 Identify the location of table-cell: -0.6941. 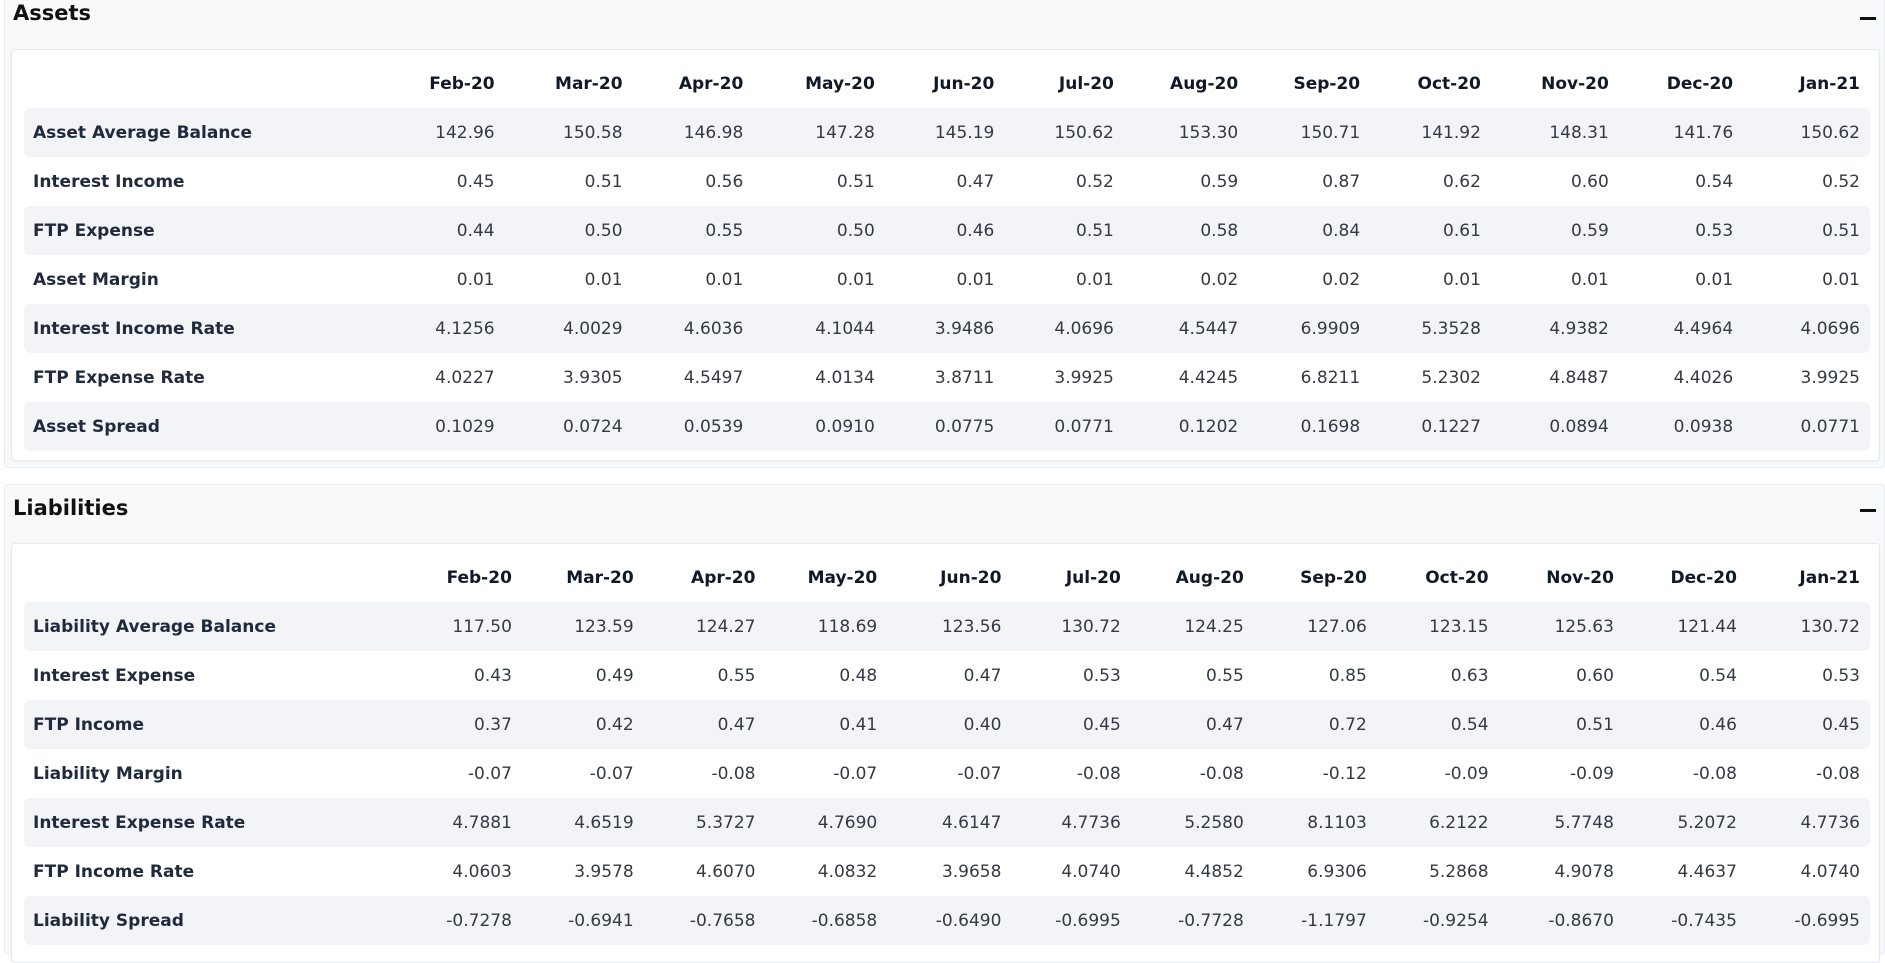
(582, 920).